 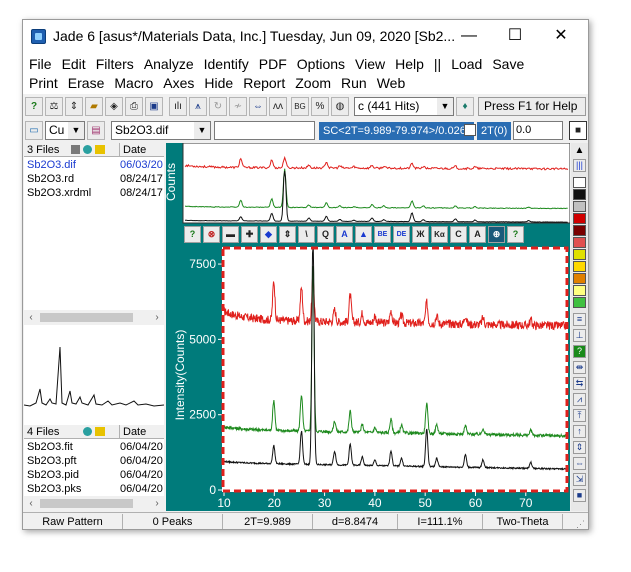 I want to click on vertical-arrows-icon: ⇕, so click(x=287, y=234).